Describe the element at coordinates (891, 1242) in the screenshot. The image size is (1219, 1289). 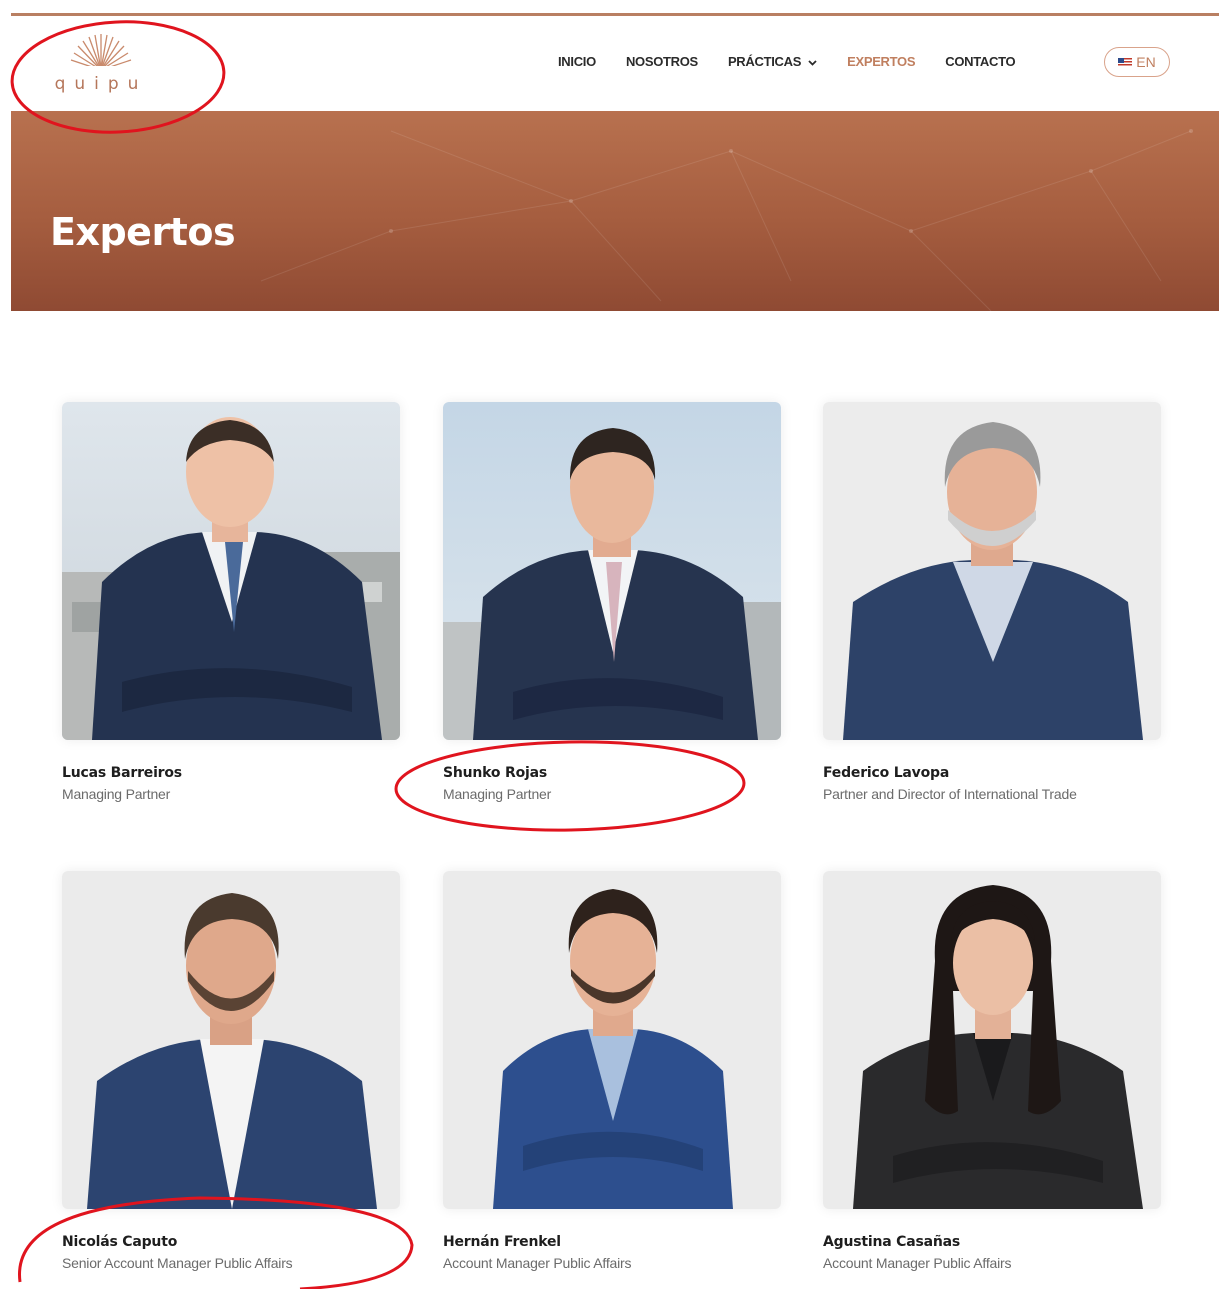
I see `member-name: Agustina Casañas` at that location.